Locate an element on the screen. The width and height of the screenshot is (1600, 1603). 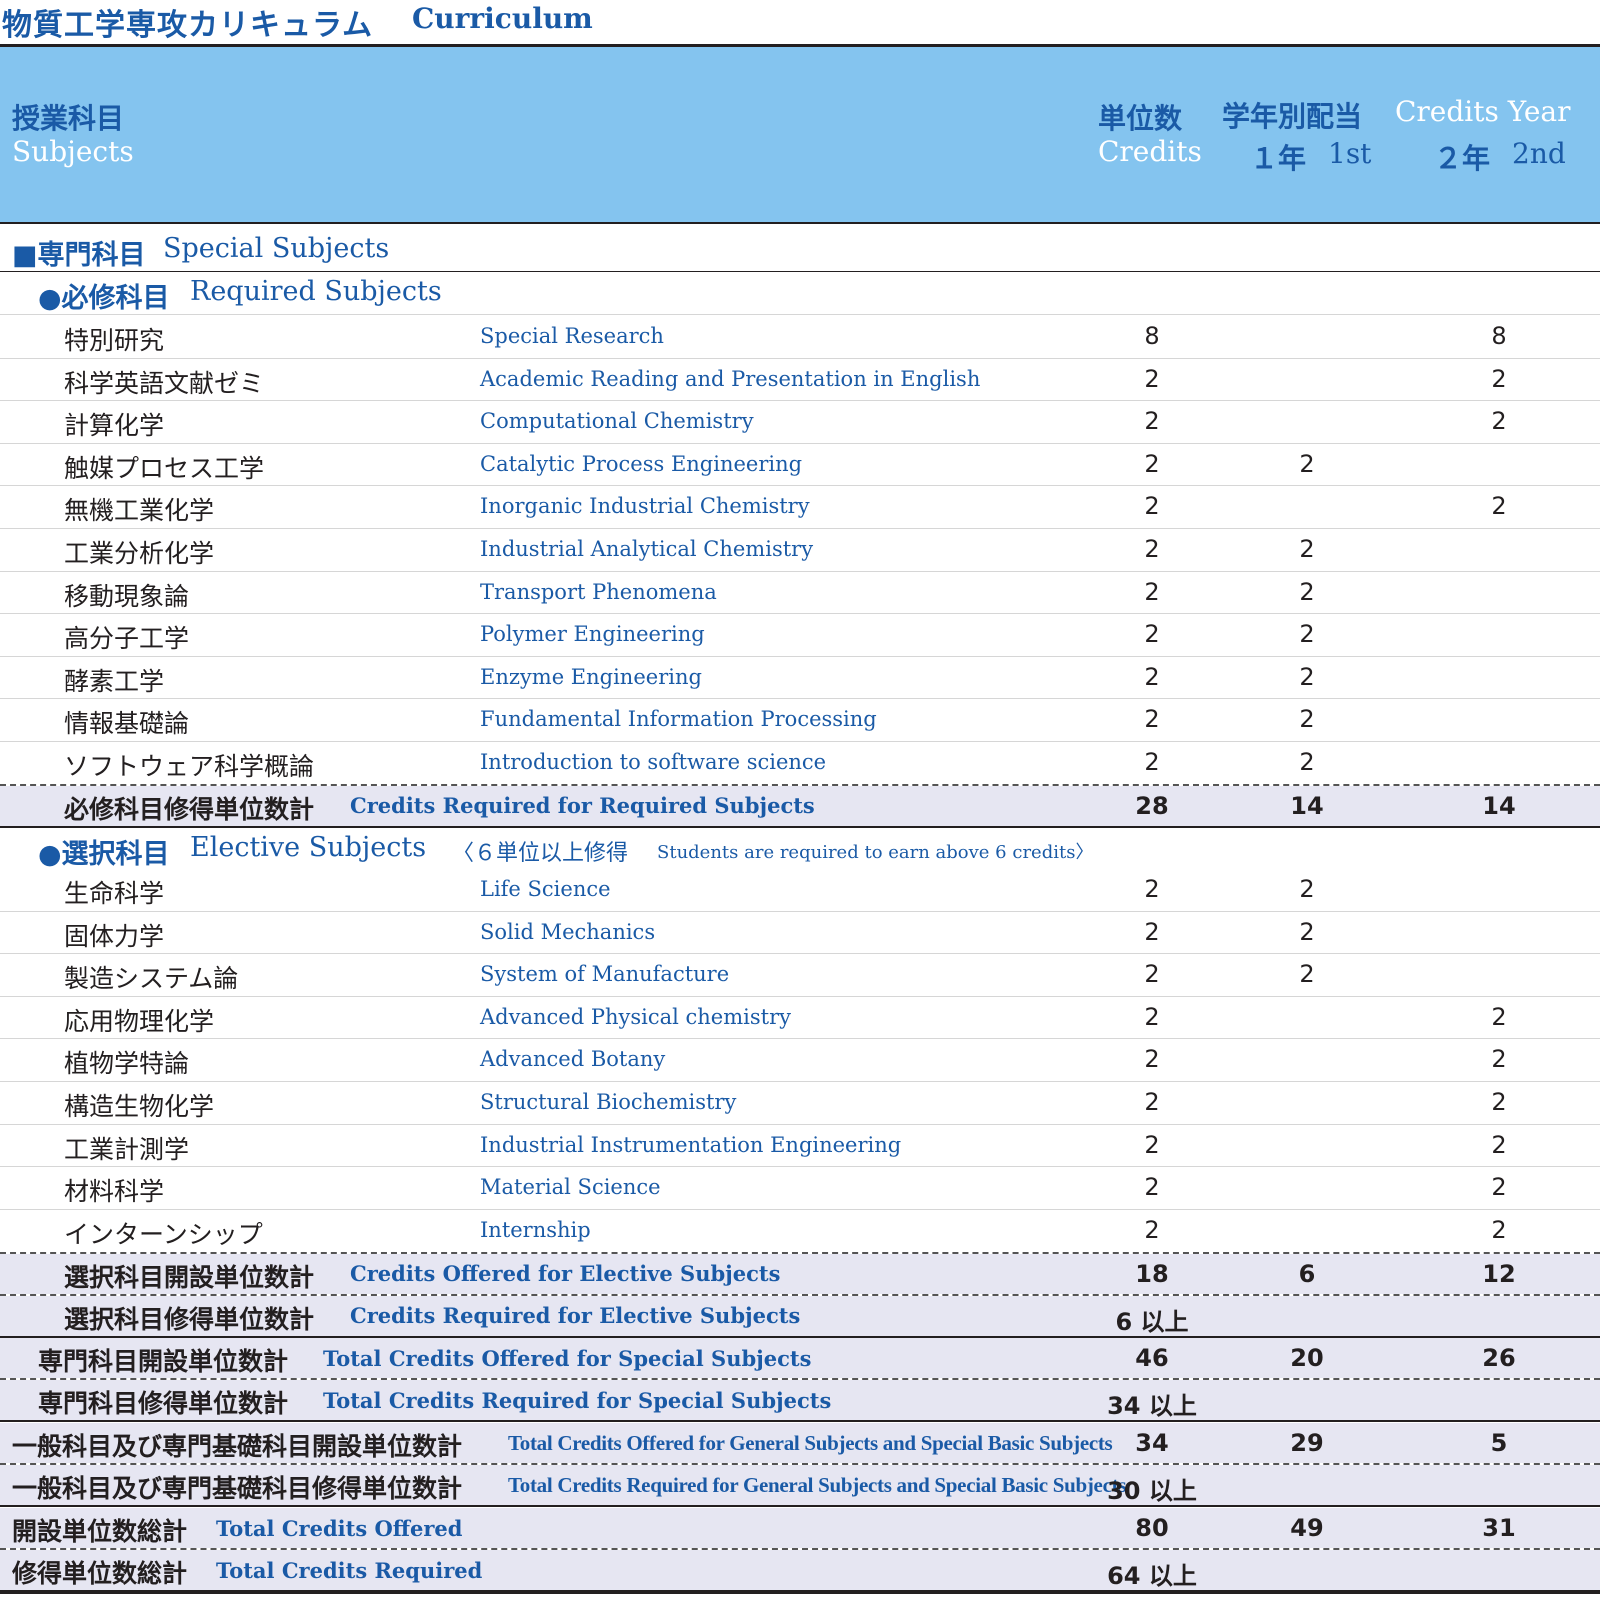
header-year2: ２年 is located at coordinates (1462, 158).